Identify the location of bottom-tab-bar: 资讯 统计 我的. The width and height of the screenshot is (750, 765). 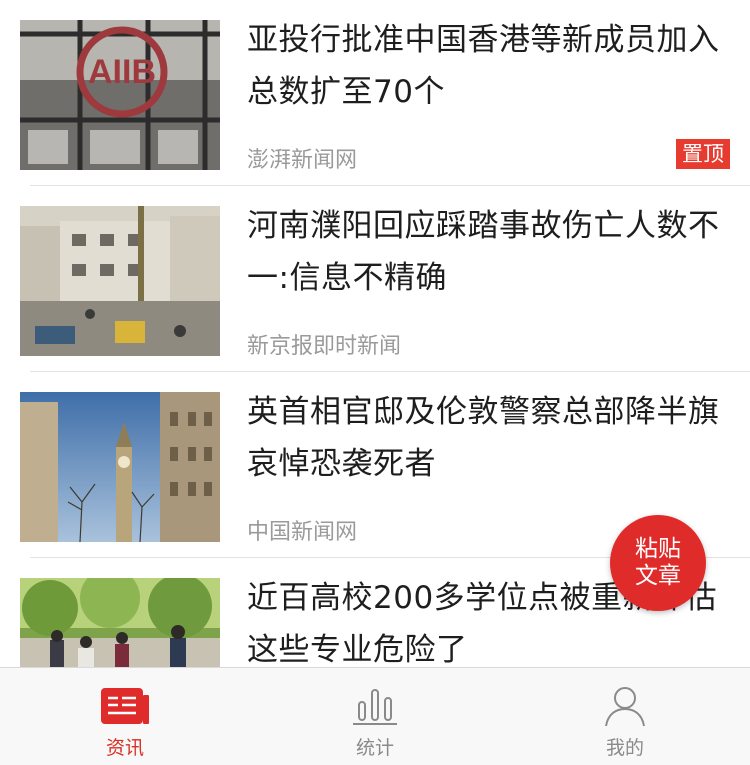
(375, 716).